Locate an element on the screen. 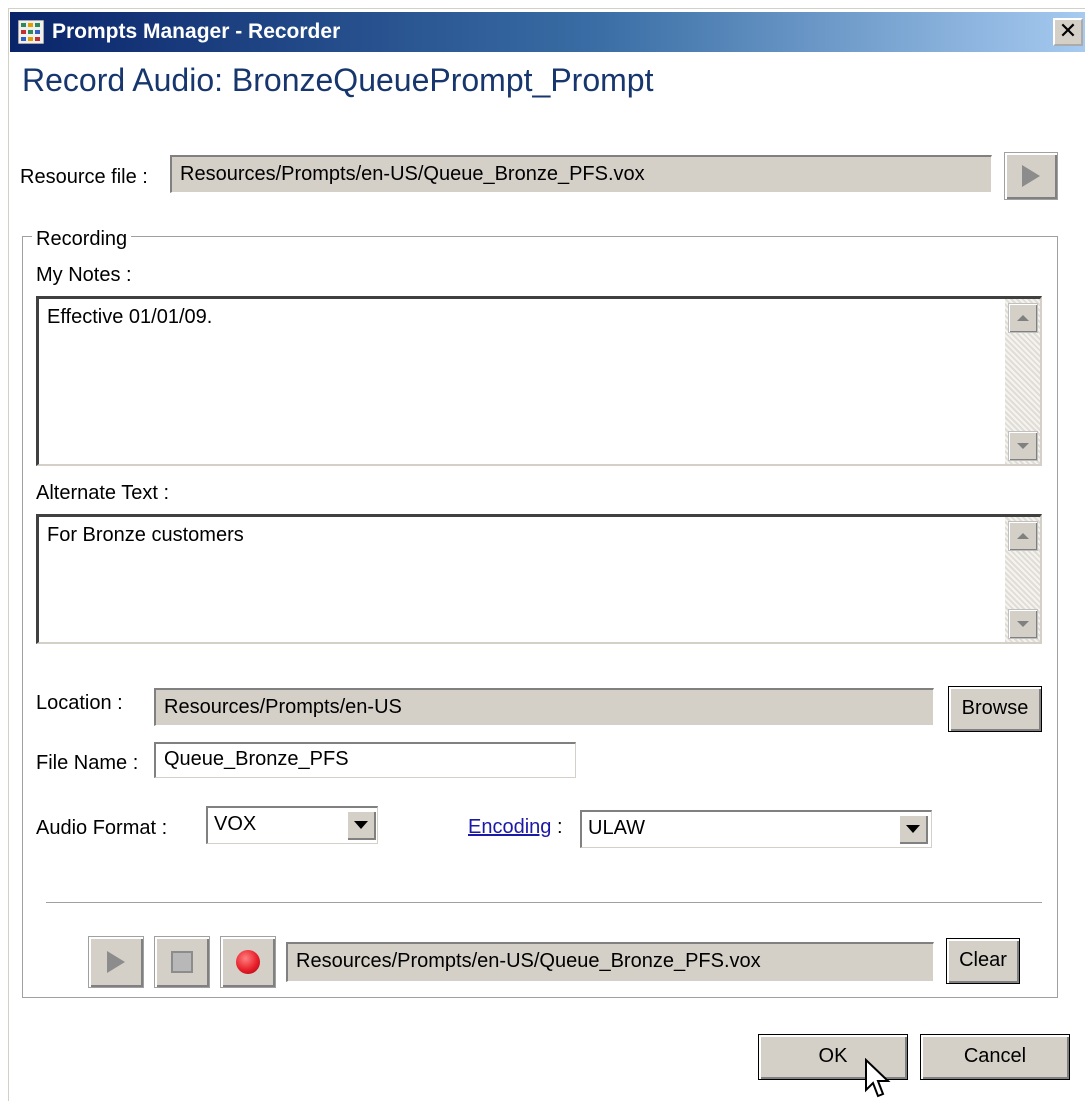 The width and height of the screenshot is (1085, 1101). record-button is located at coordinates (248, 962).